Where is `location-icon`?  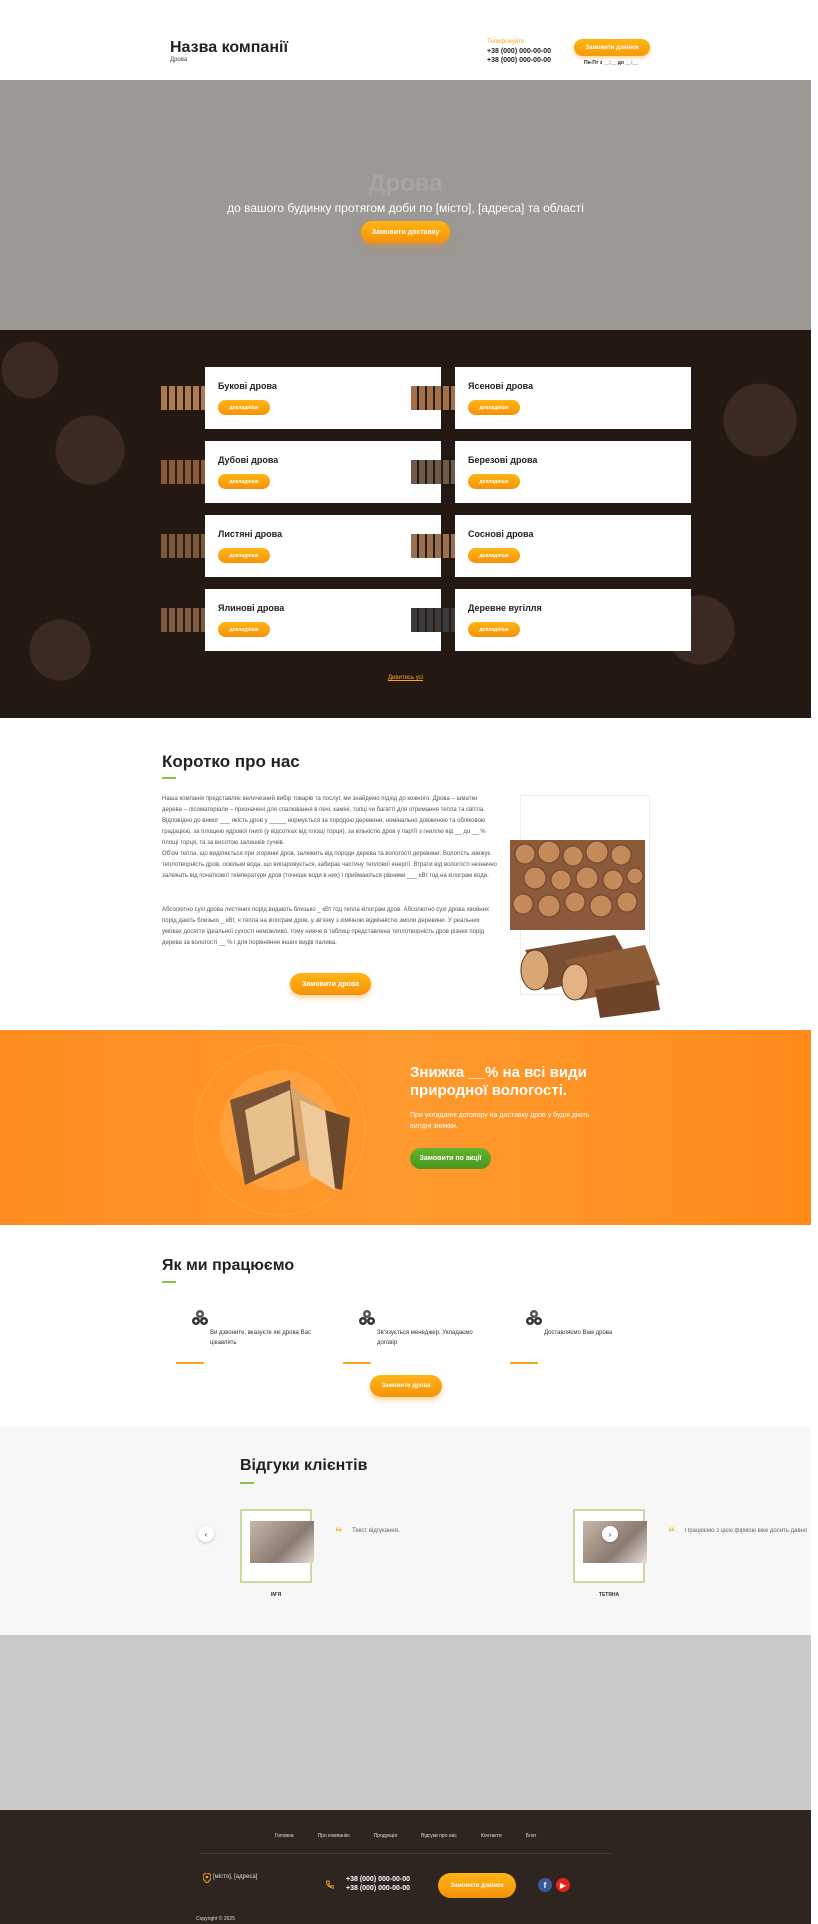 location-icon is located at coordinates (207, 1878).